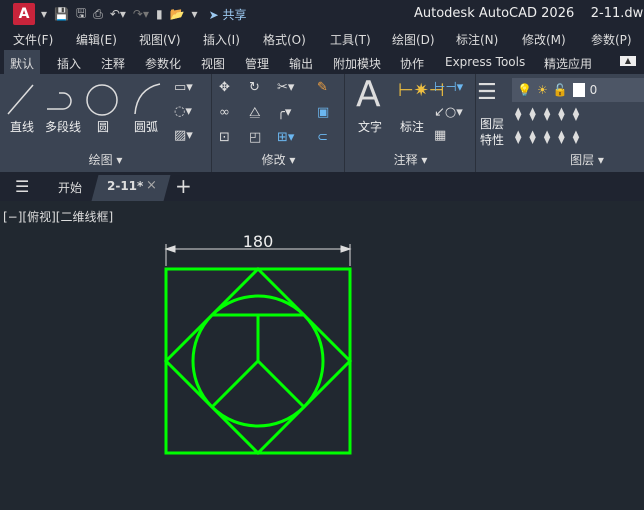  What do you see at coordinates (258, 383) in the screenshot?
I see `v-lines` at bounding box center [258, 383].